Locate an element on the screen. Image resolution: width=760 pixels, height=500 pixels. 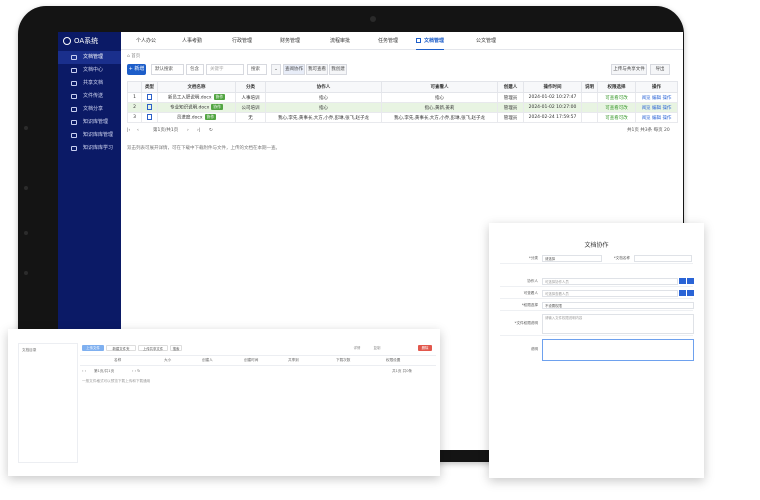
search-button-small: 搜索 is located at coordinates (176, 348).